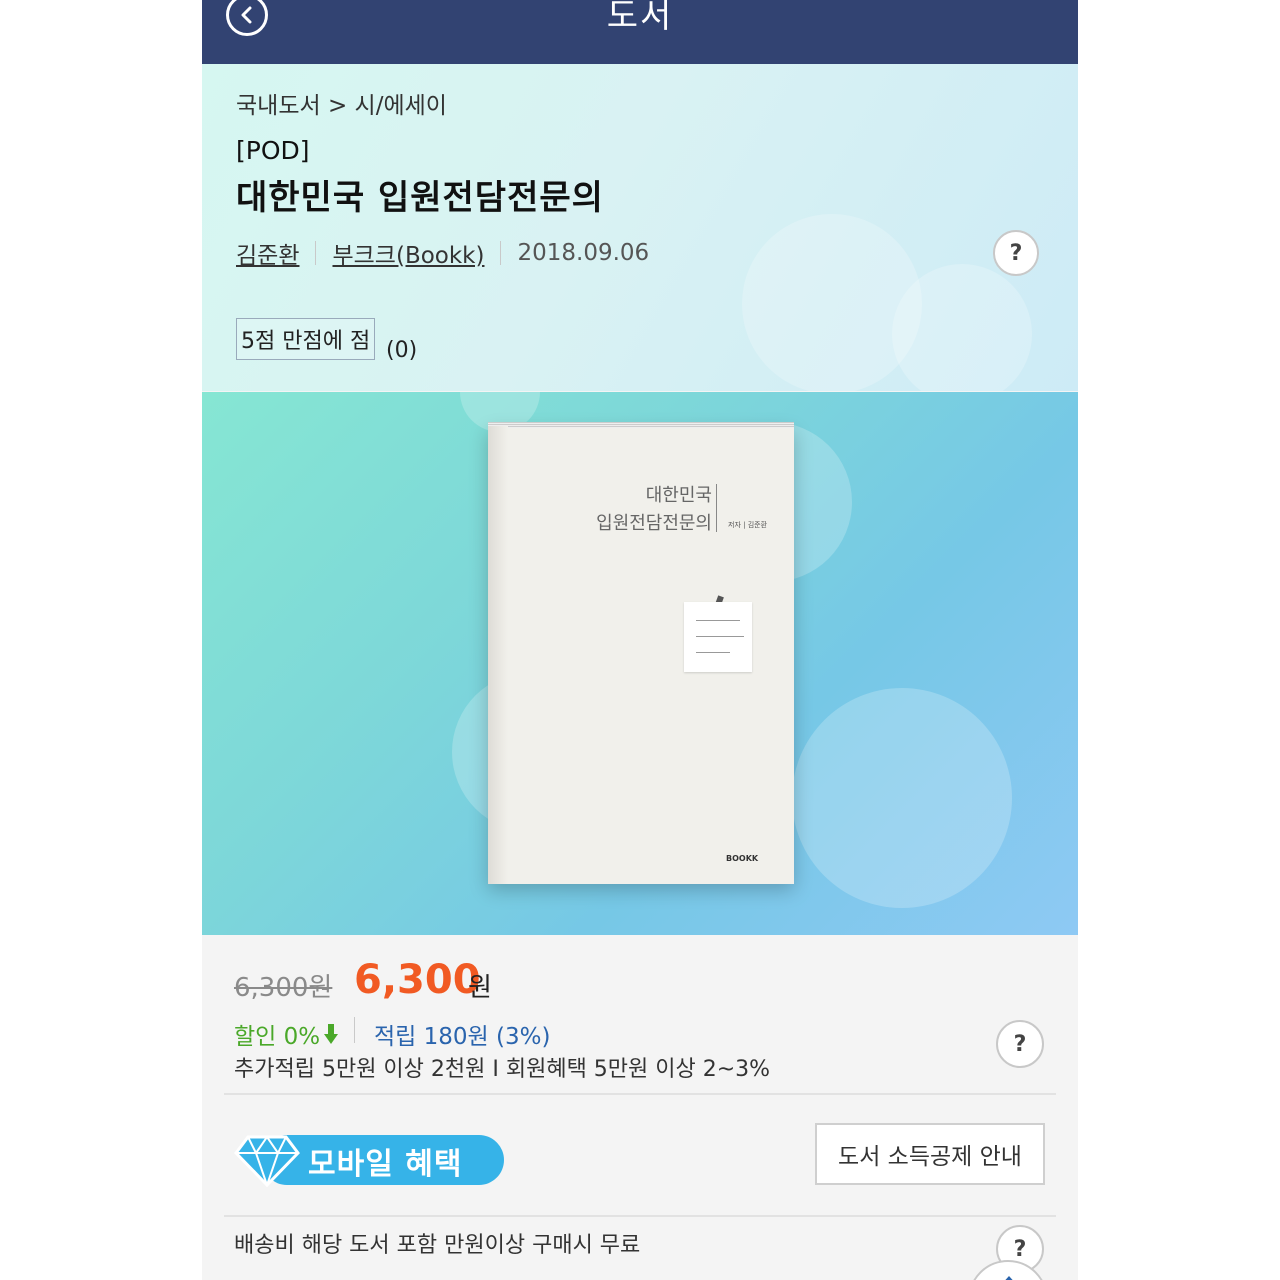 The image size is (1280, 1280). Describe the element at coordinates (354, 1030) in the screenshot. I see `price-divider` at that location.